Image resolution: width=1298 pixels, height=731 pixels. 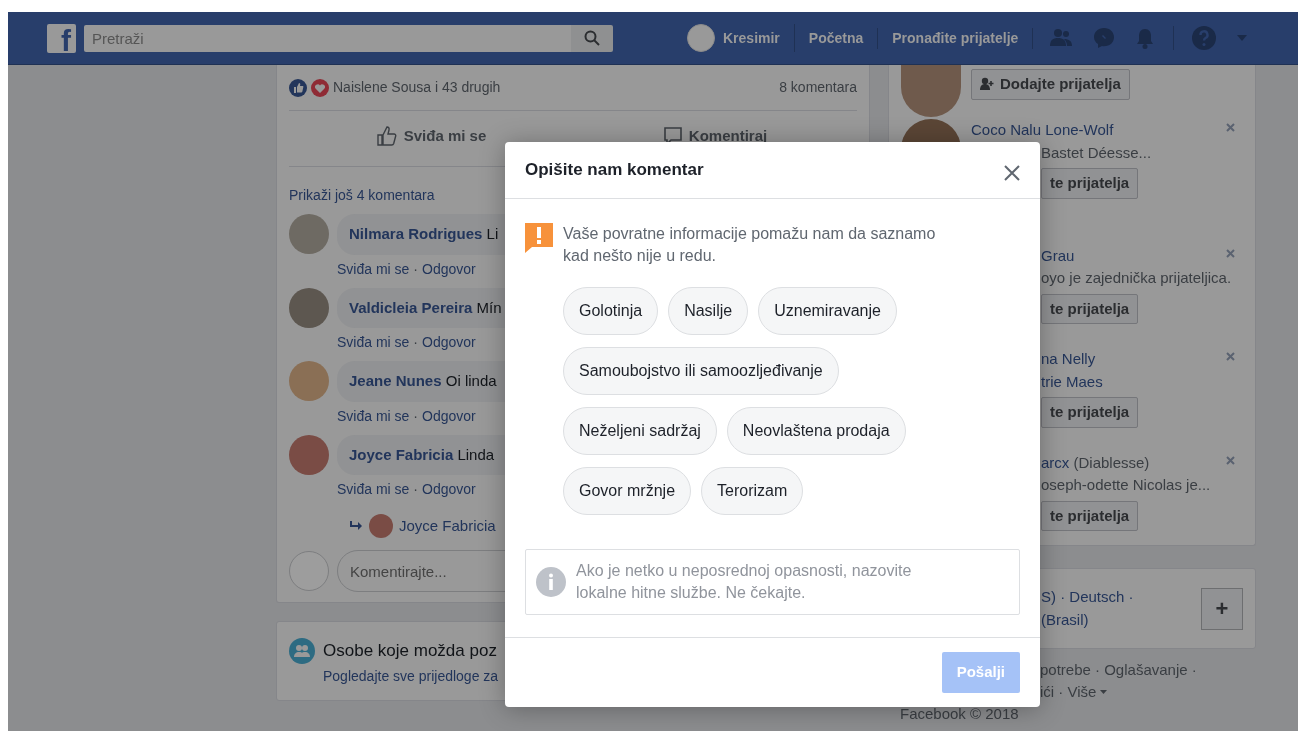 What do you see at coordinates (470, 380) in the screenshot?
I see `comment-text: Oi linda` at bounding box center [470, 380].